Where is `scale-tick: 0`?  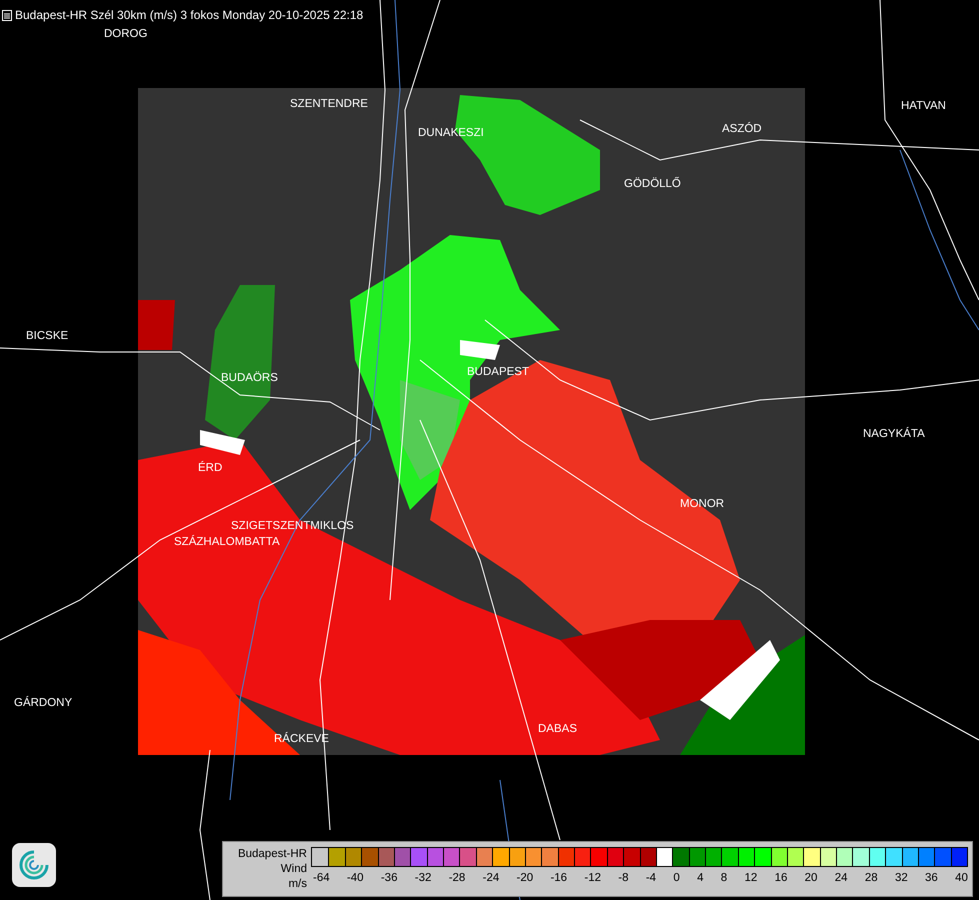
scale-tick: 0 is located at coordinates (676, 878).